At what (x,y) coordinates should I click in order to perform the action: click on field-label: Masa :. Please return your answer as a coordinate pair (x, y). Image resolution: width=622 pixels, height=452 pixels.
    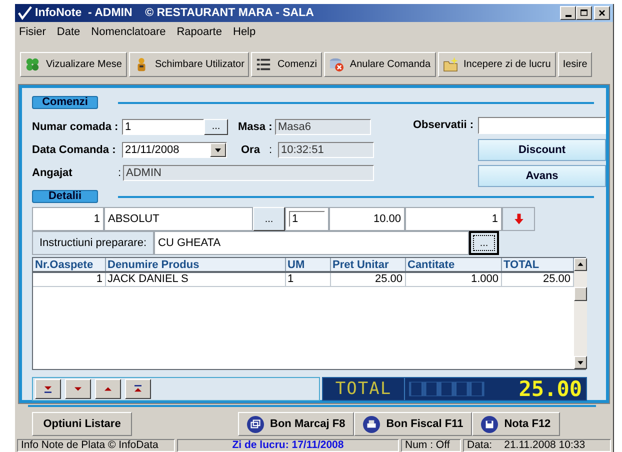
    Looking at the image, I should click on (256, 126).